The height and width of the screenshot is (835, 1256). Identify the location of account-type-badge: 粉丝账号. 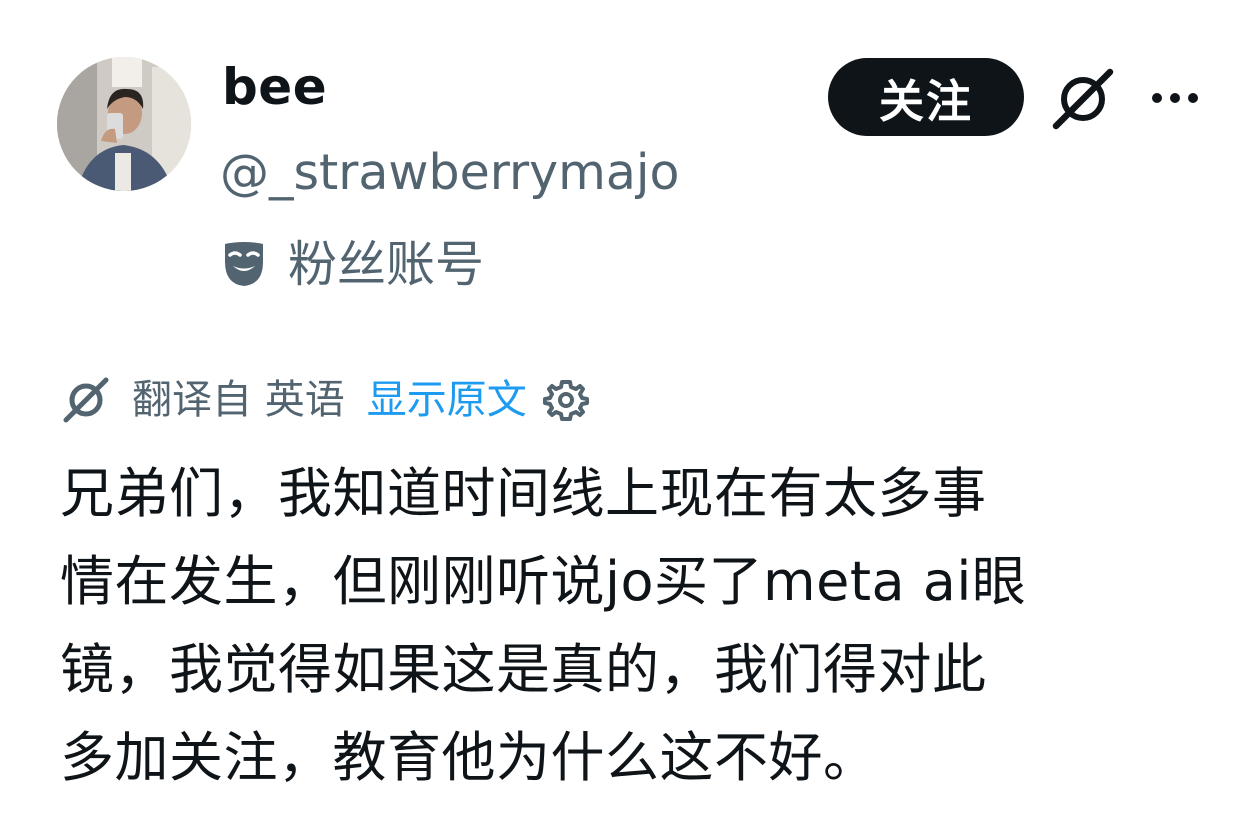
(353, 264).